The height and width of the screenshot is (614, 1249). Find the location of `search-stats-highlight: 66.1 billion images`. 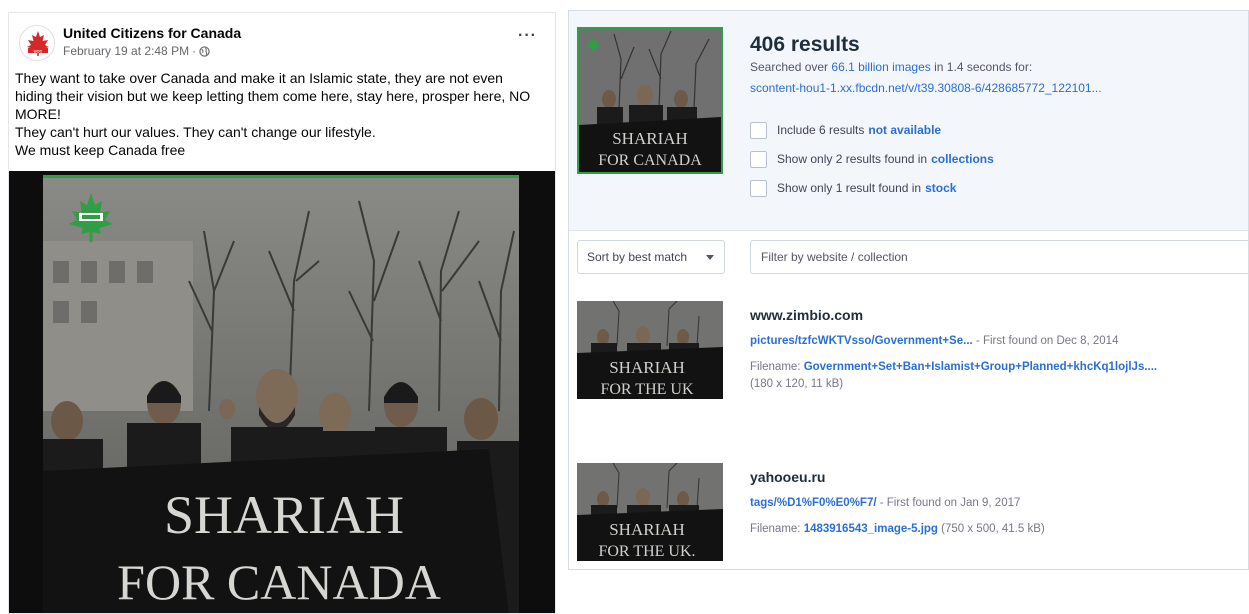

search-stats-highlight: 66.1 billion images is located at coordinates (880, 67).